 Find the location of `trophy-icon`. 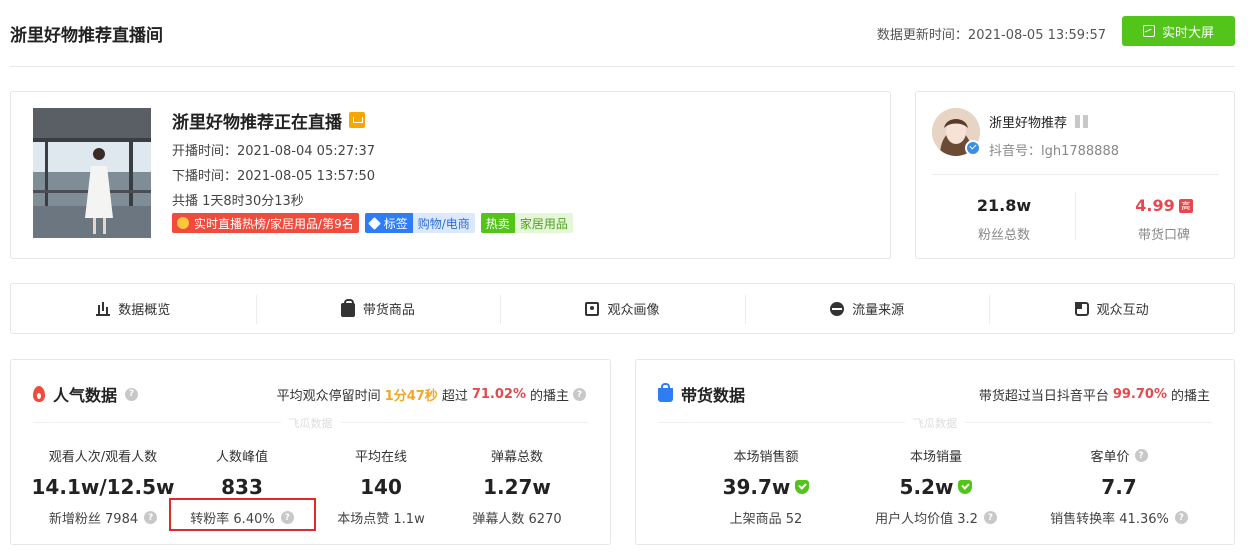

trophy-icon is located at coordinates (183, 223).